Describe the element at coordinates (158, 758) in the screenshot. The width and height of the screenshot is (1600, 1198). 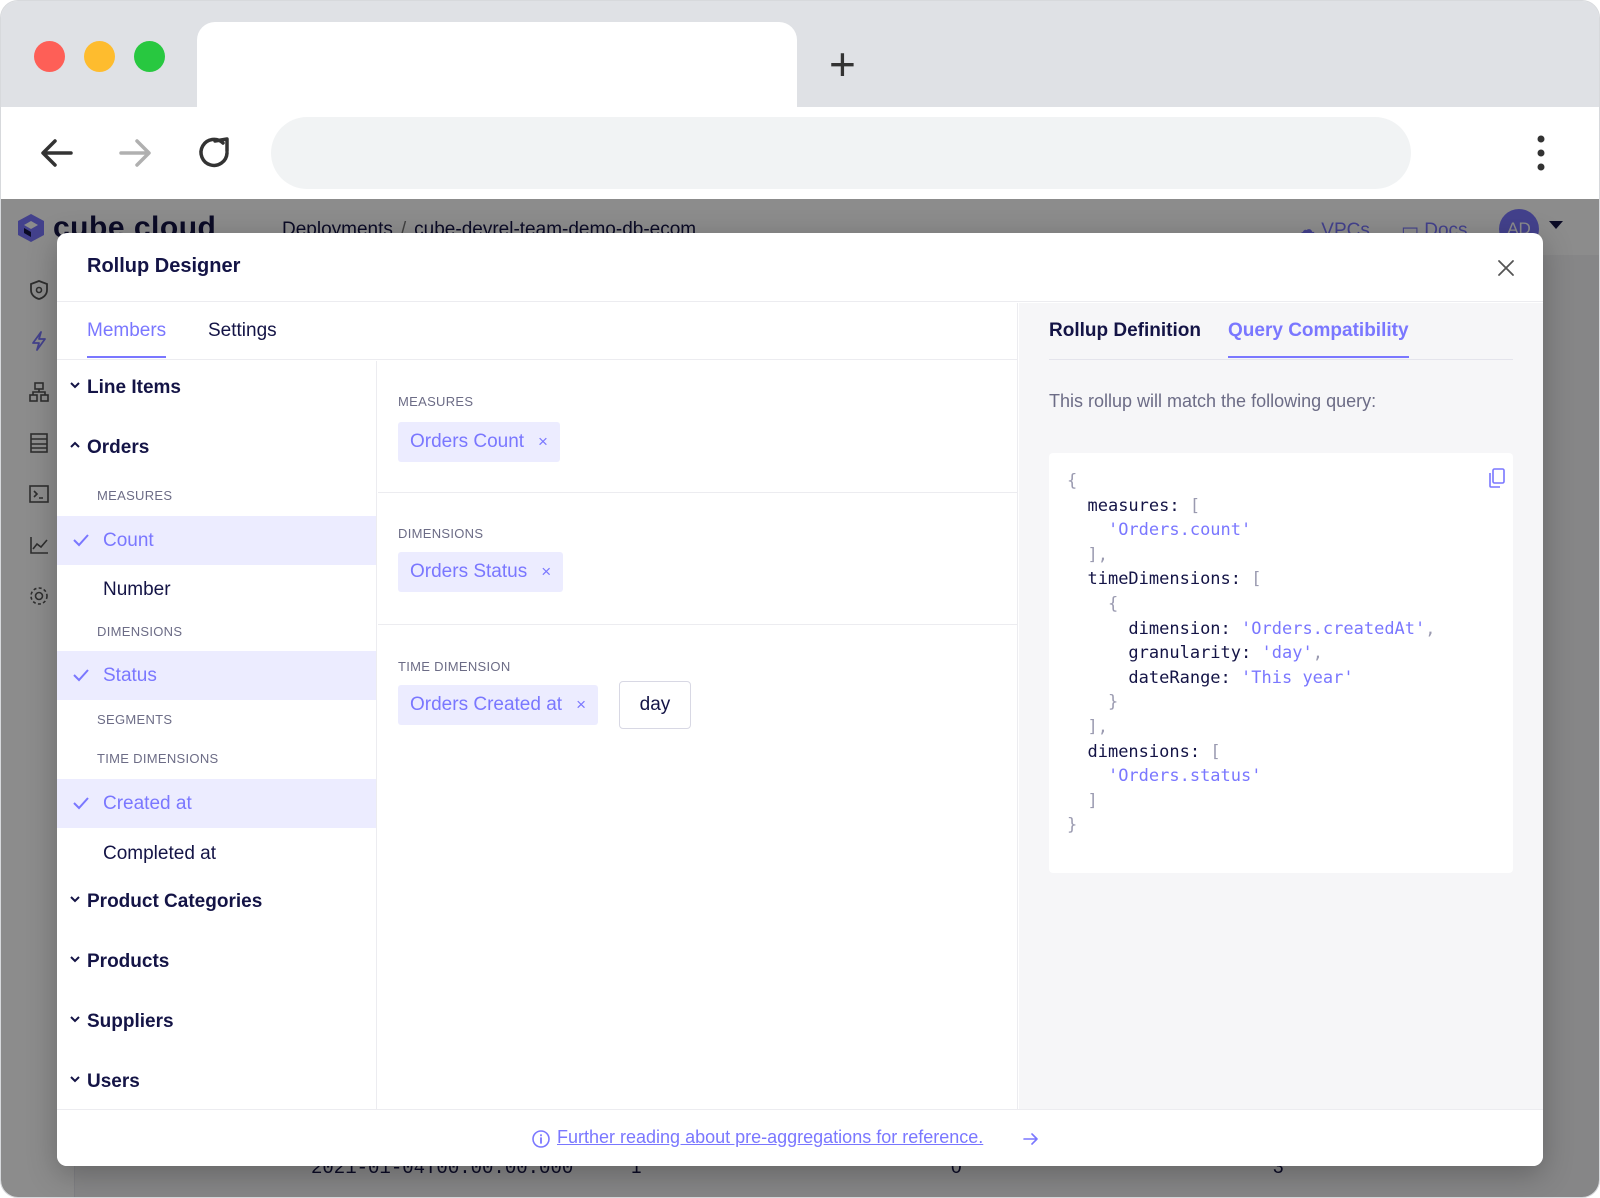
I see `group-time-dimensions: TIME DIMENSIONS` at that location.